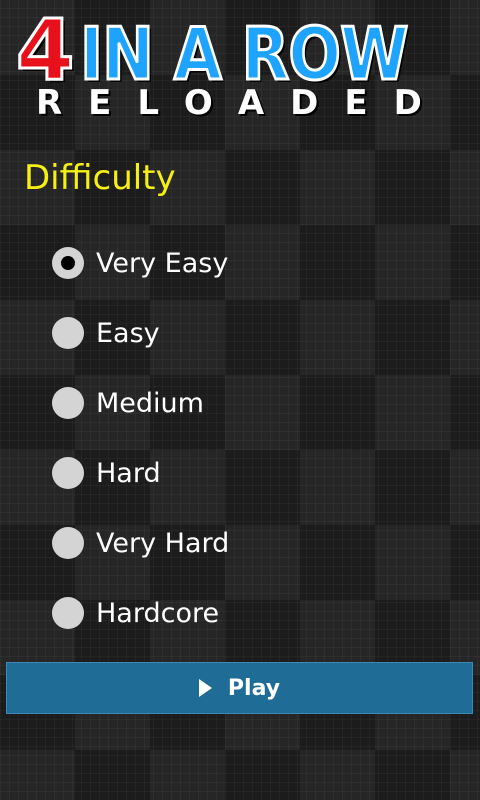  I want to click on difficulty-option-hardcore: Hardcore, so click(140, 613).